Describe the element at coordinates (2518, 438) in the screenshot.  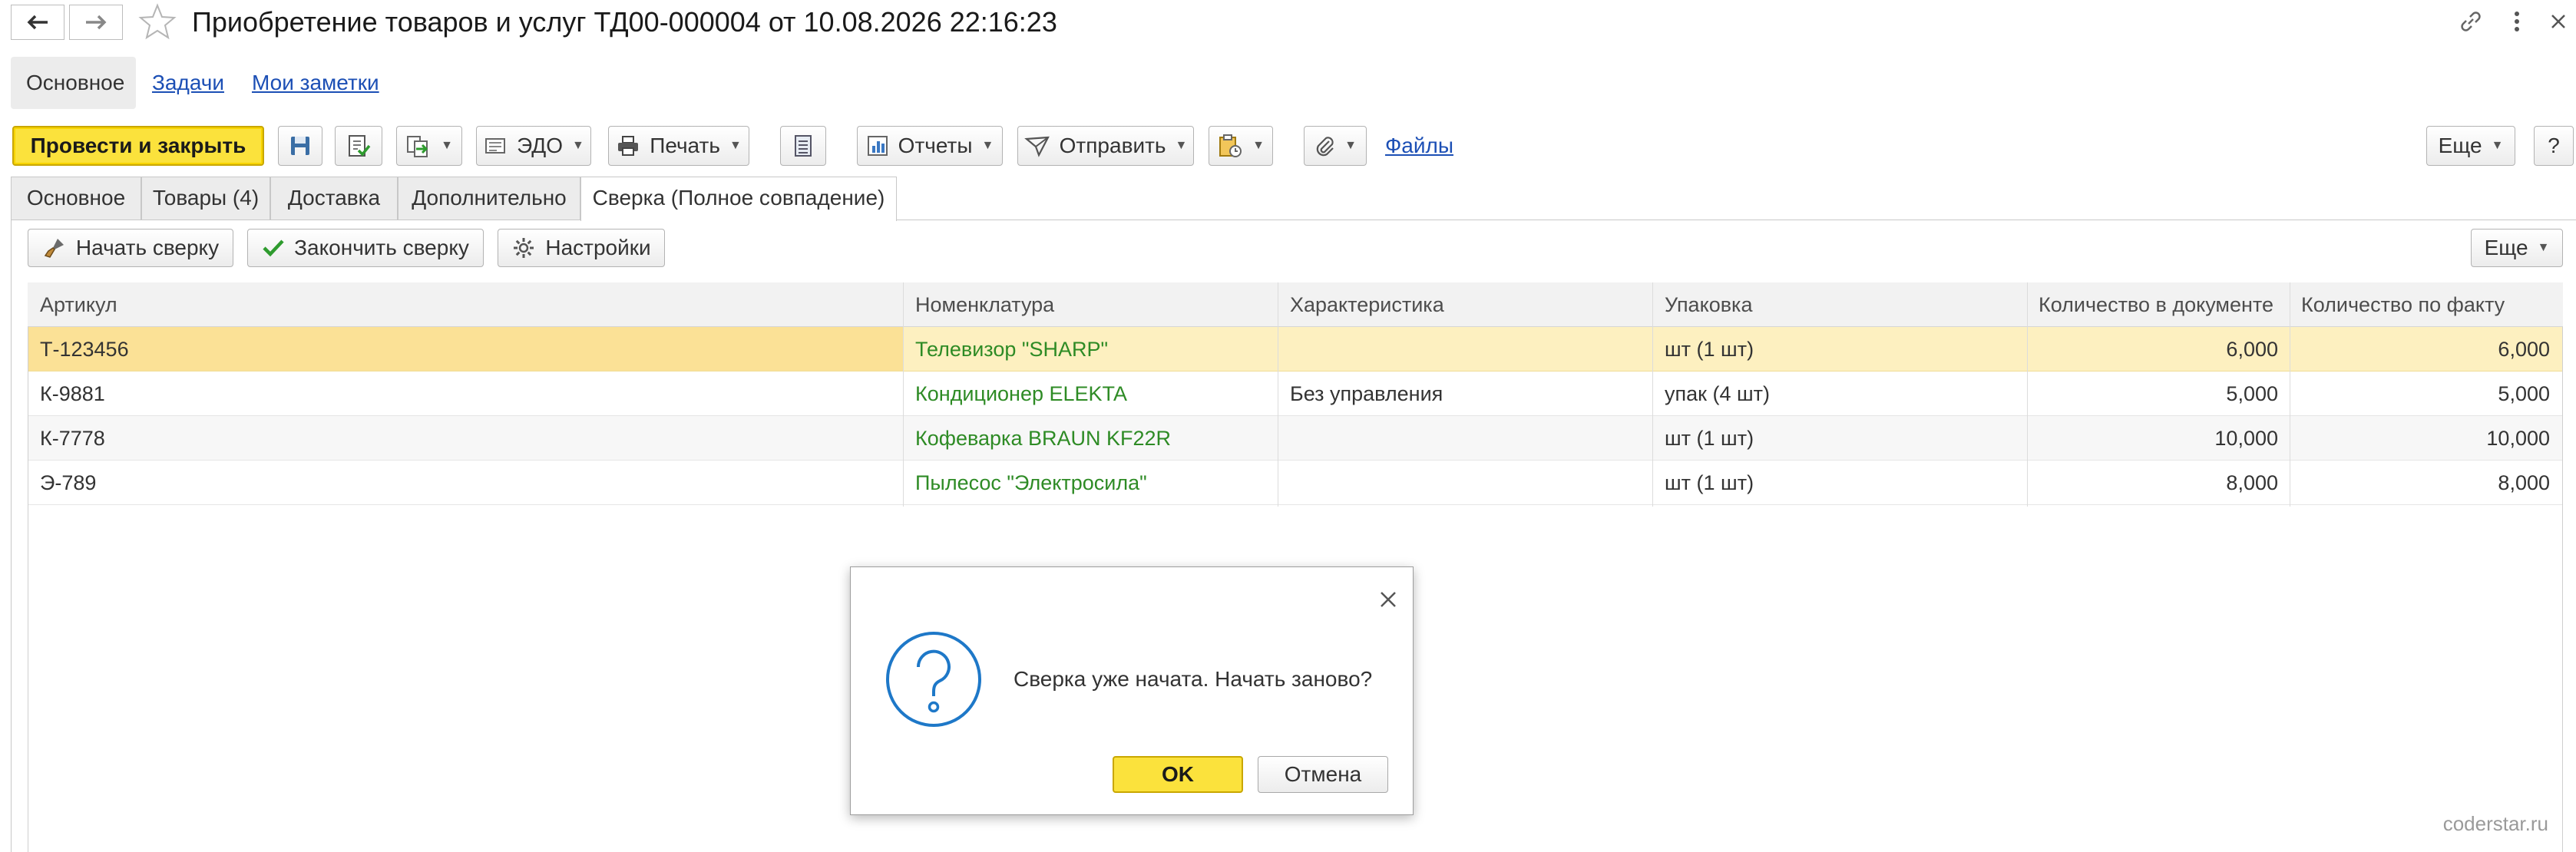
I see `cell-qty-fact: 10,000` at that location.